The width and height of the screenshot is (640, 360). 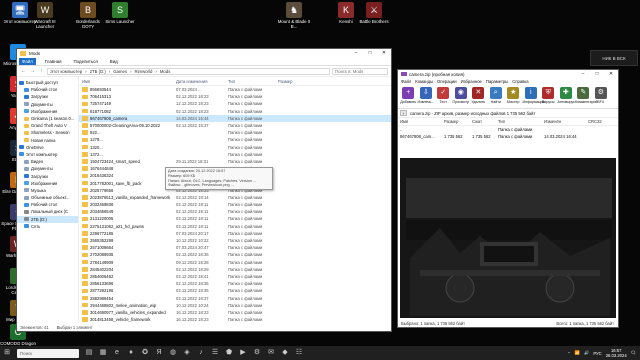 I want to click on desktop-shortcut: S Sims Launcher, so click(x=120, y=13).